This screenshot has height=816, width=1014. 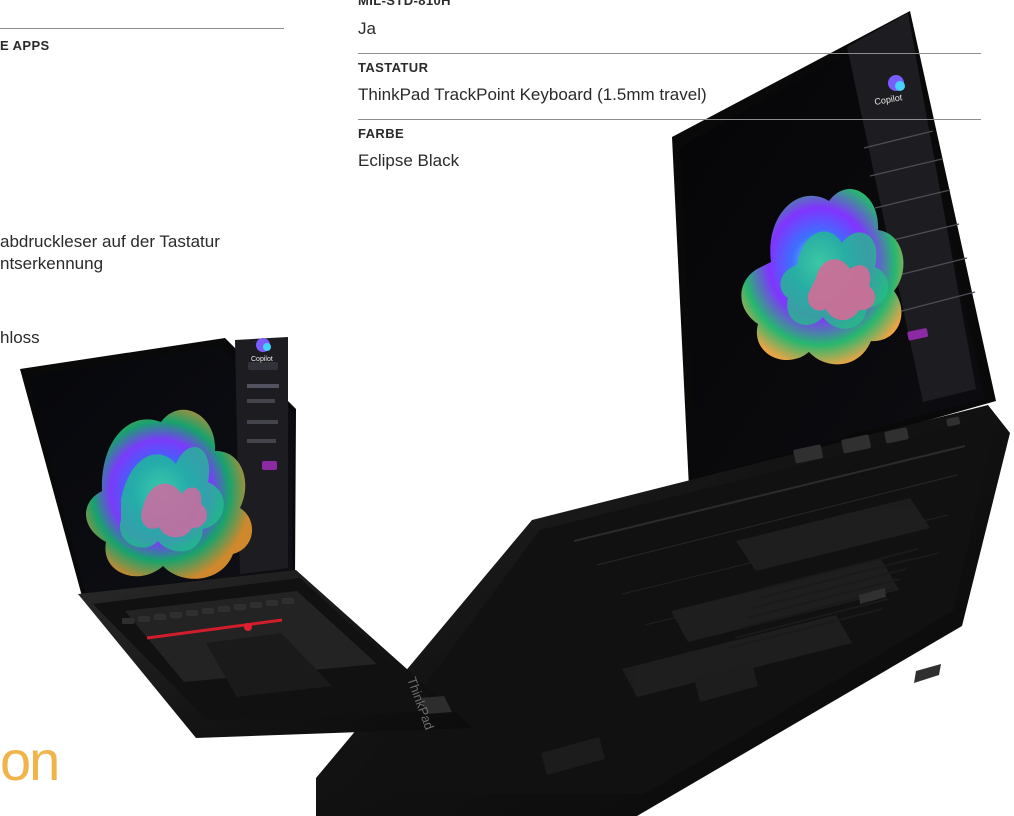 What do you see at coordinates (52, 264) in the screenshot?
I see `left-feature-line-2: ntserkennung` at bounding box center [52, 264].